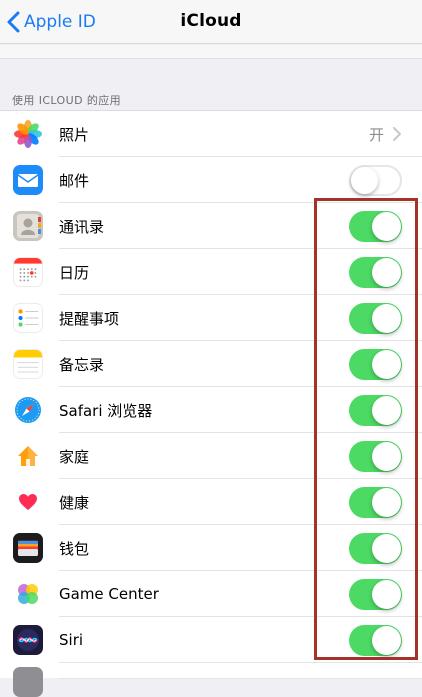 Image resolution: width=422 pixels, height=697 pixels. Describe the element at coordinates (82, 226) in the screenshot. I see `row-label: 通讯录` at that location.